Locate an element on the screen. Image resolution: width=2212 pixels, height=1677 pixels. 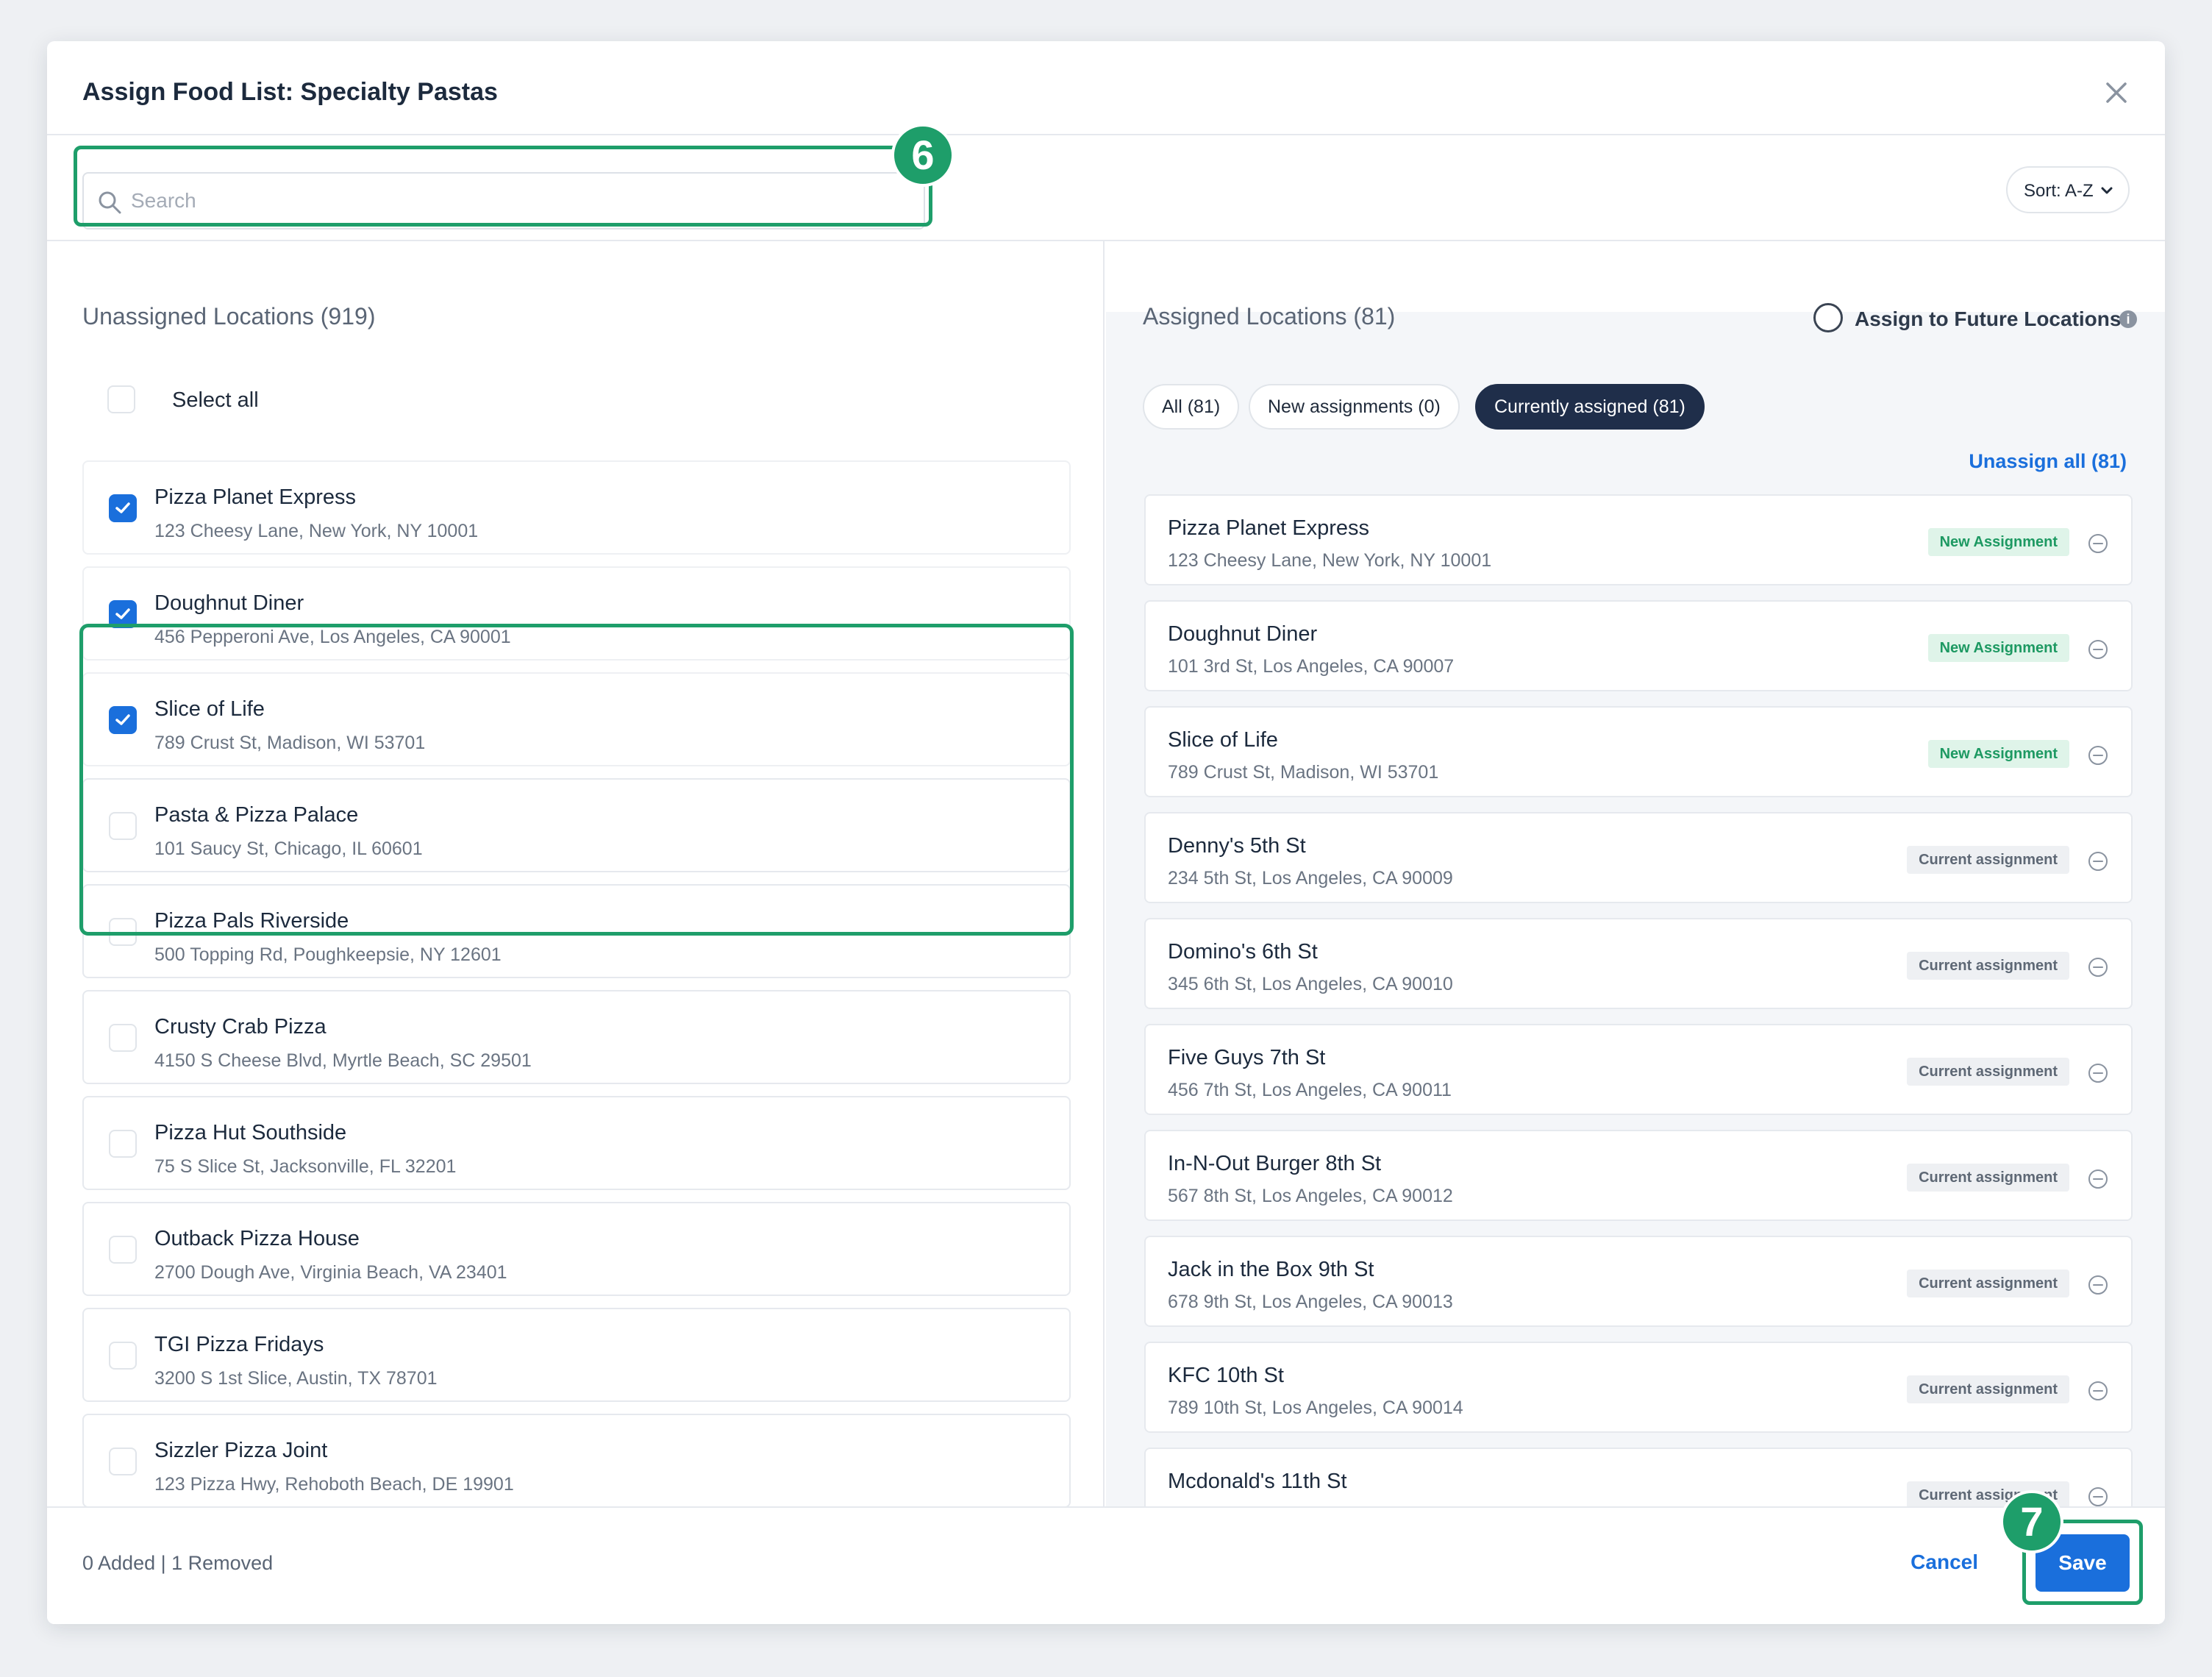
location-name: Outback Pizza House is located at coordinates (257, 1238).